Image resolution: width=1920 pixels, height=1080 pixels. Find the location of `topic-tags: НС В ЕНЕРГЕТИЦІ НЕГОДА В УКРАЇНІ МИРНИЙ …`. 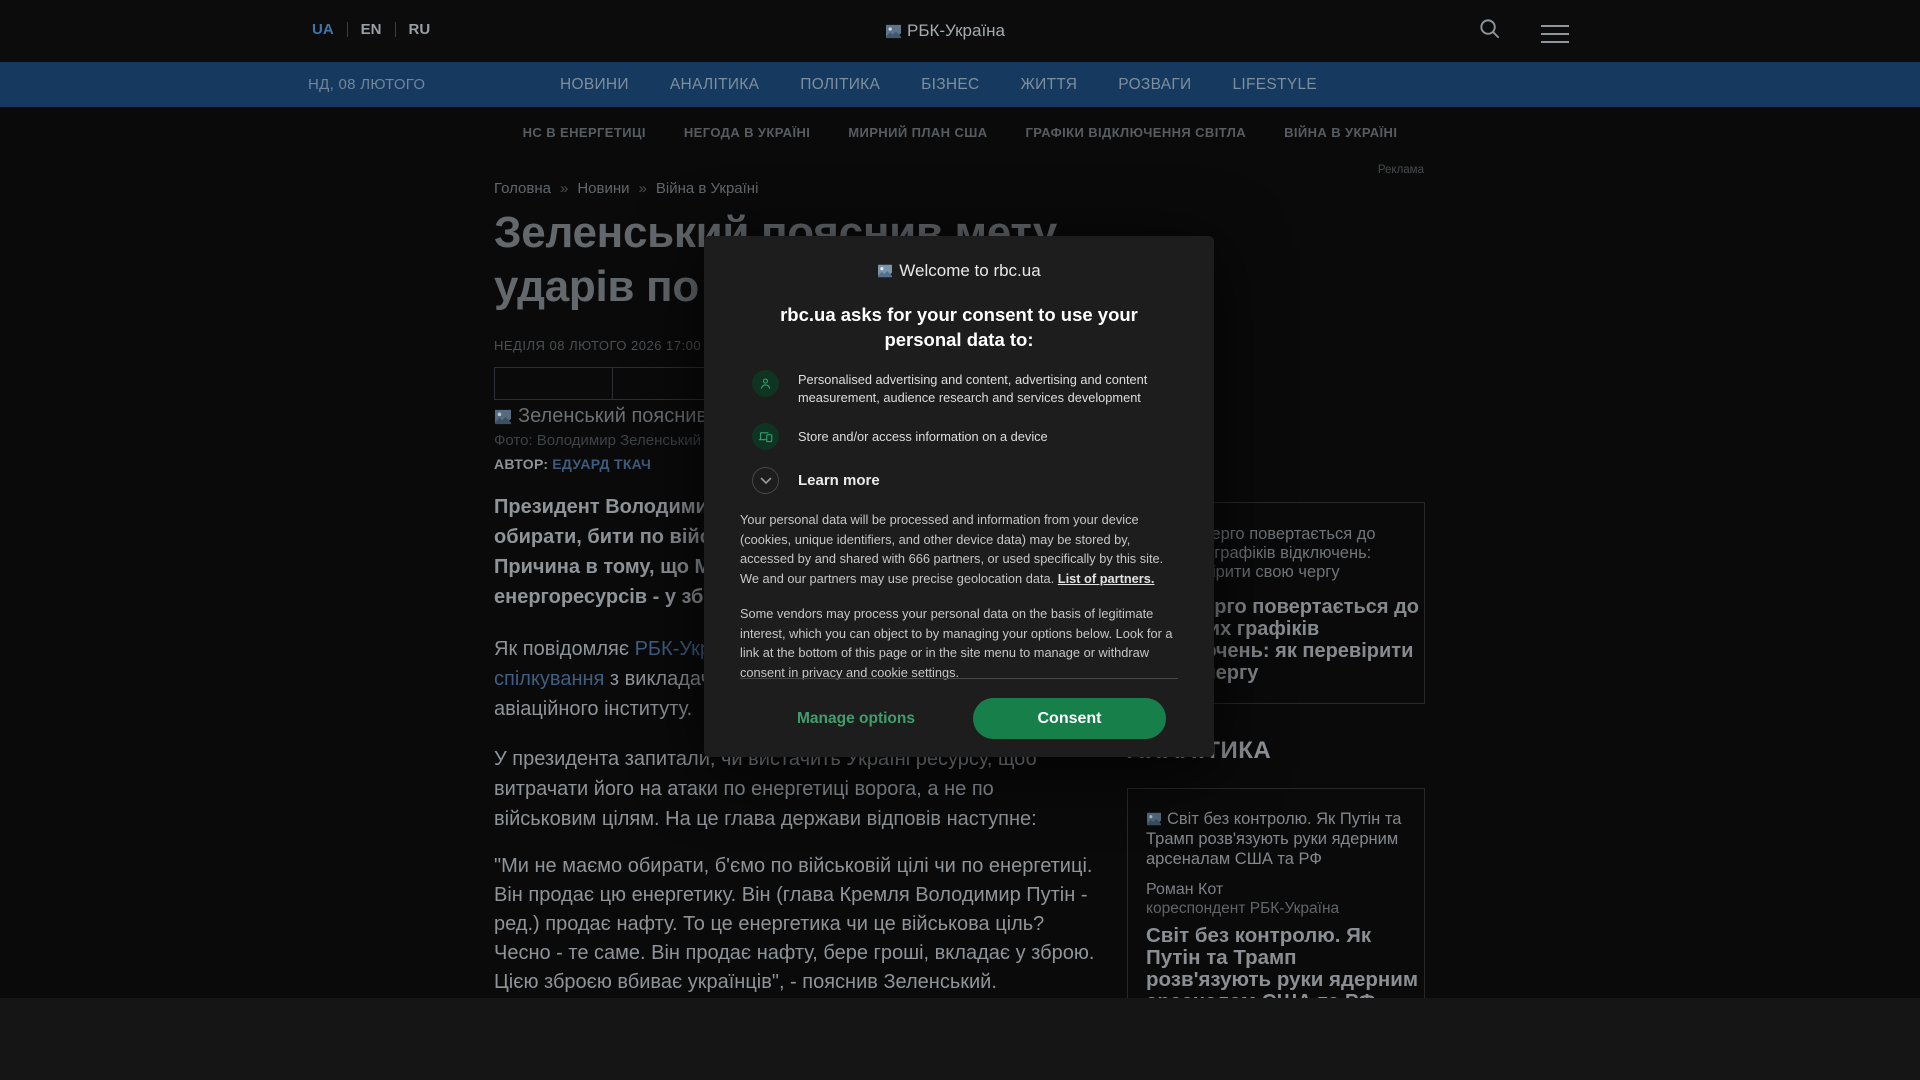

topic-tags: НС В ЕНЕРГЕТИЦІ НЕГОДА В УКРАЇНІ МИРНИЙ … is located at coordinates (960, 132).